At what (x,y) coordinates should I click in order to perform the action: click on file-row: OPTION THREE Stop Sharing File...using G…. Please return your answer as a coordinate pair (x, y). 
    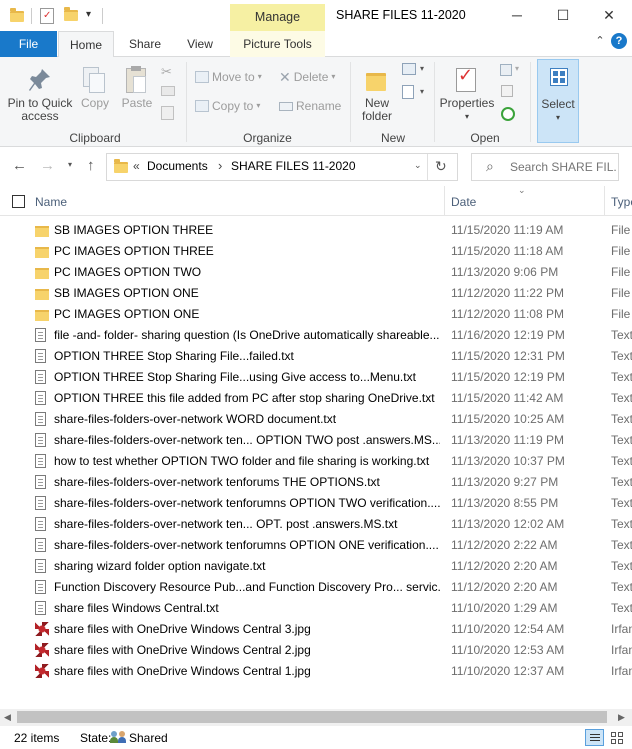
    Looking at the image, I should click on (316, 377).